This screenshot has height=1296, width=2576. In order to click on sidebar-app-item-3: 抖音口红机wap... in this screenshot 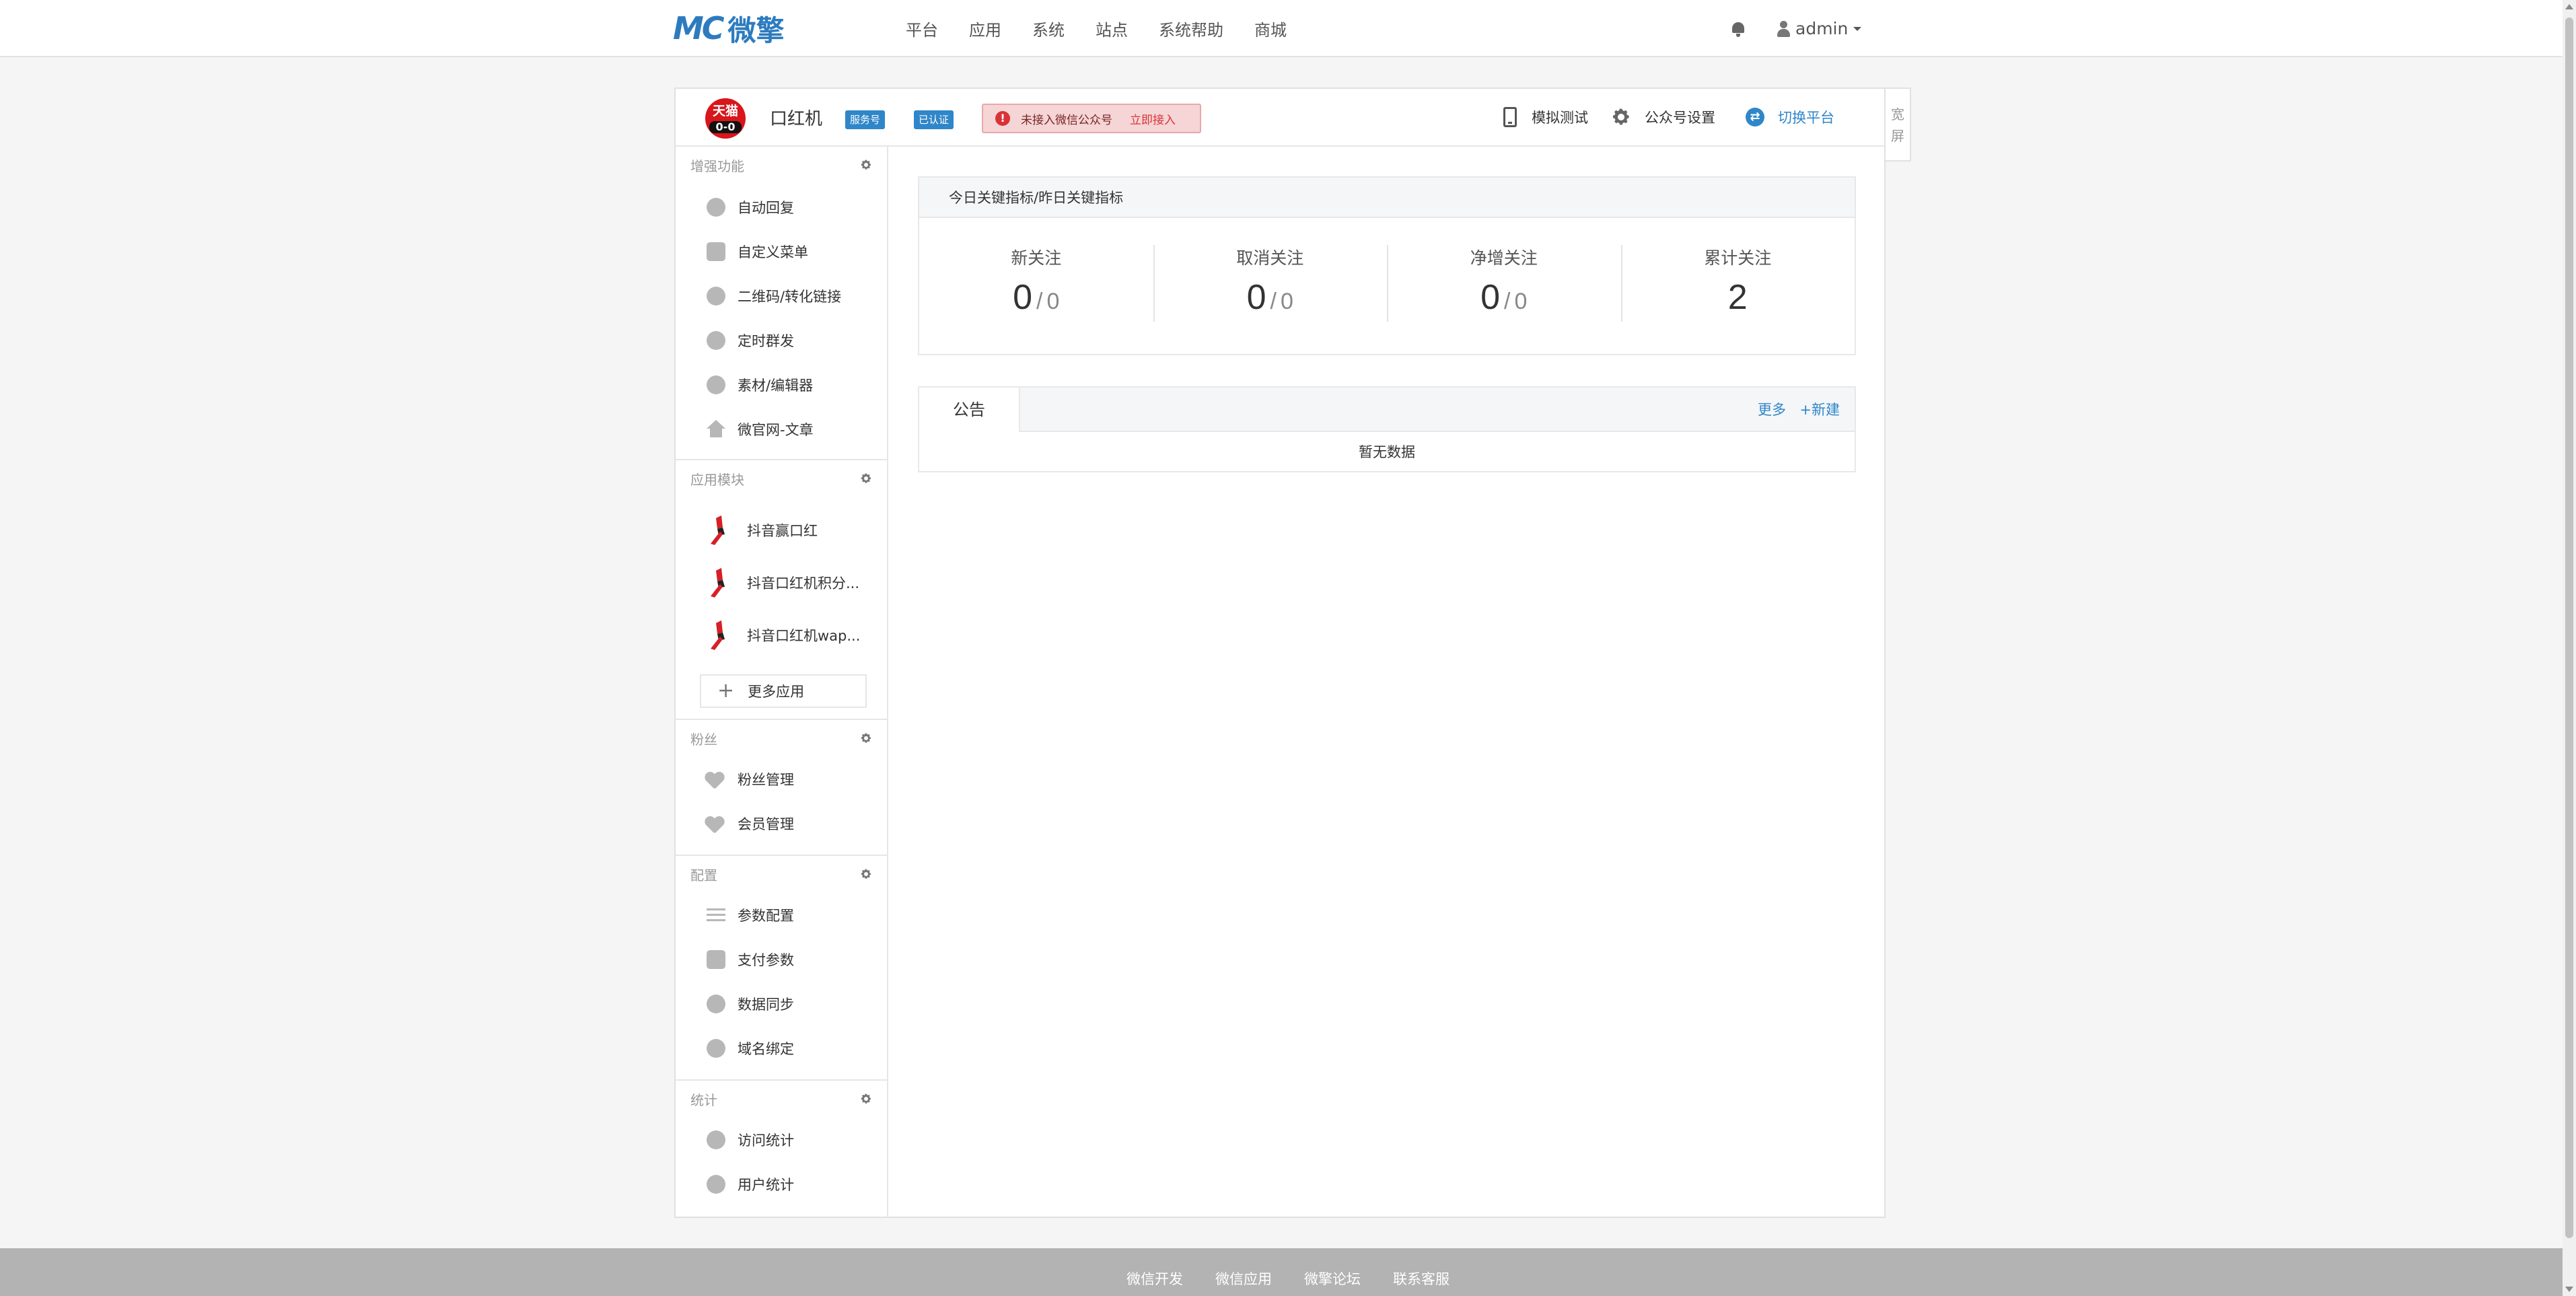, I will do `click(783, 635)`.